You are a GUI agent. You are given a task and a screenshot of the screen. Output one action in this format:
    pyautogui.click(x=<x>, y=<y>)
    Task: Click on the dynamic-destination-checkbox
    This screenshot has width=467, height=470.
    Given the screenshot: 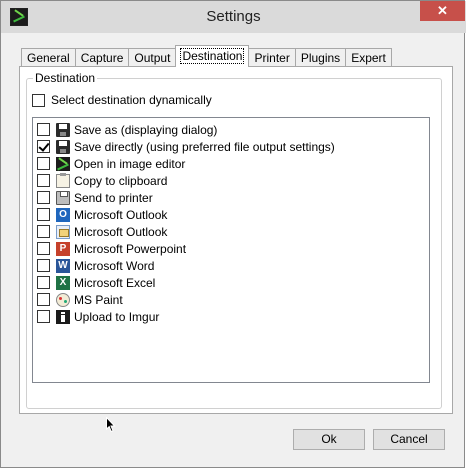 What is the action you would take?
    pyautogui.click(x=38, y=100)
    